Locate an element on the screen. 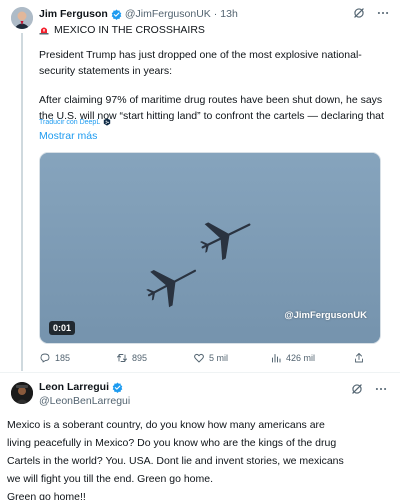 This screenshot has width=400, height=500. view-count: 426 mil is located at coordinates (301, 358).